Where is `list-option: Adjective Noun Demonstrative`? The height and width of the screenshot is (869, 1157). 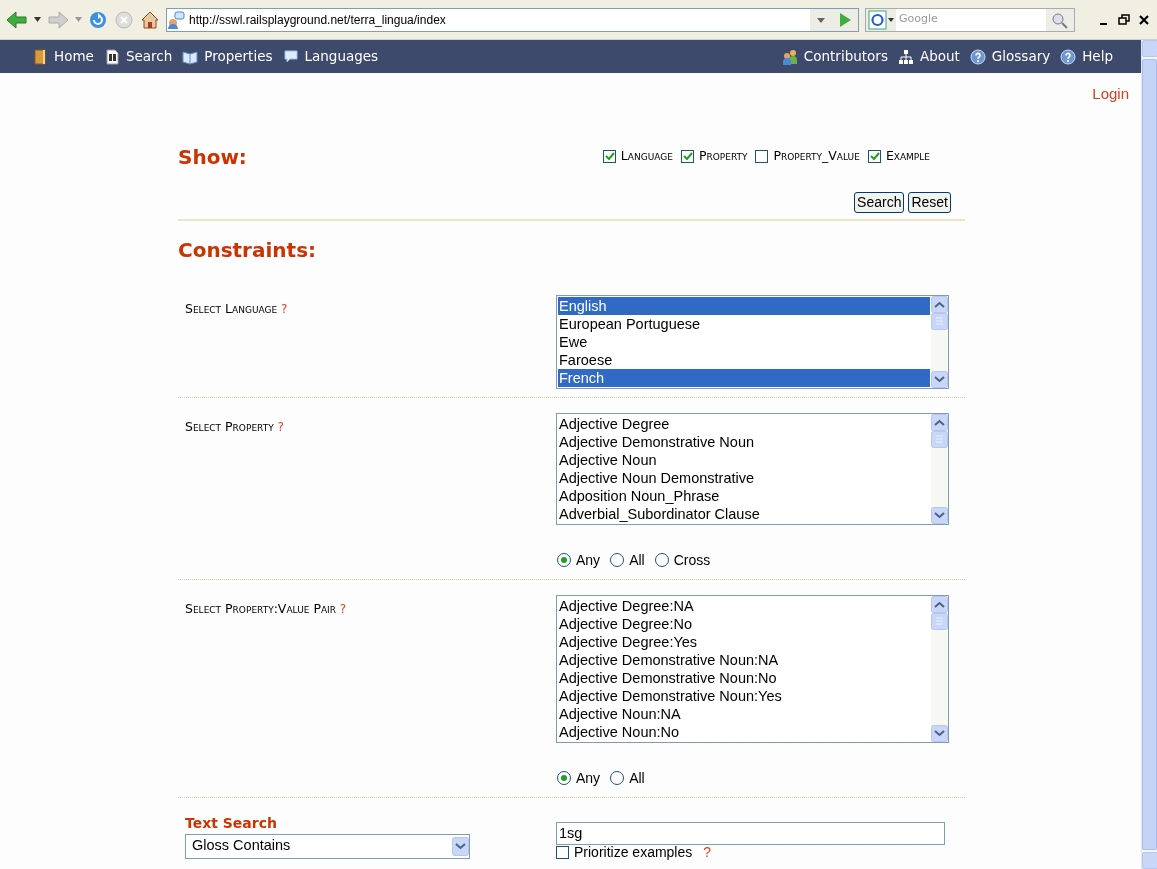 list-option: Adjective Noun Demonstrative is located at coordinates (744, 477).